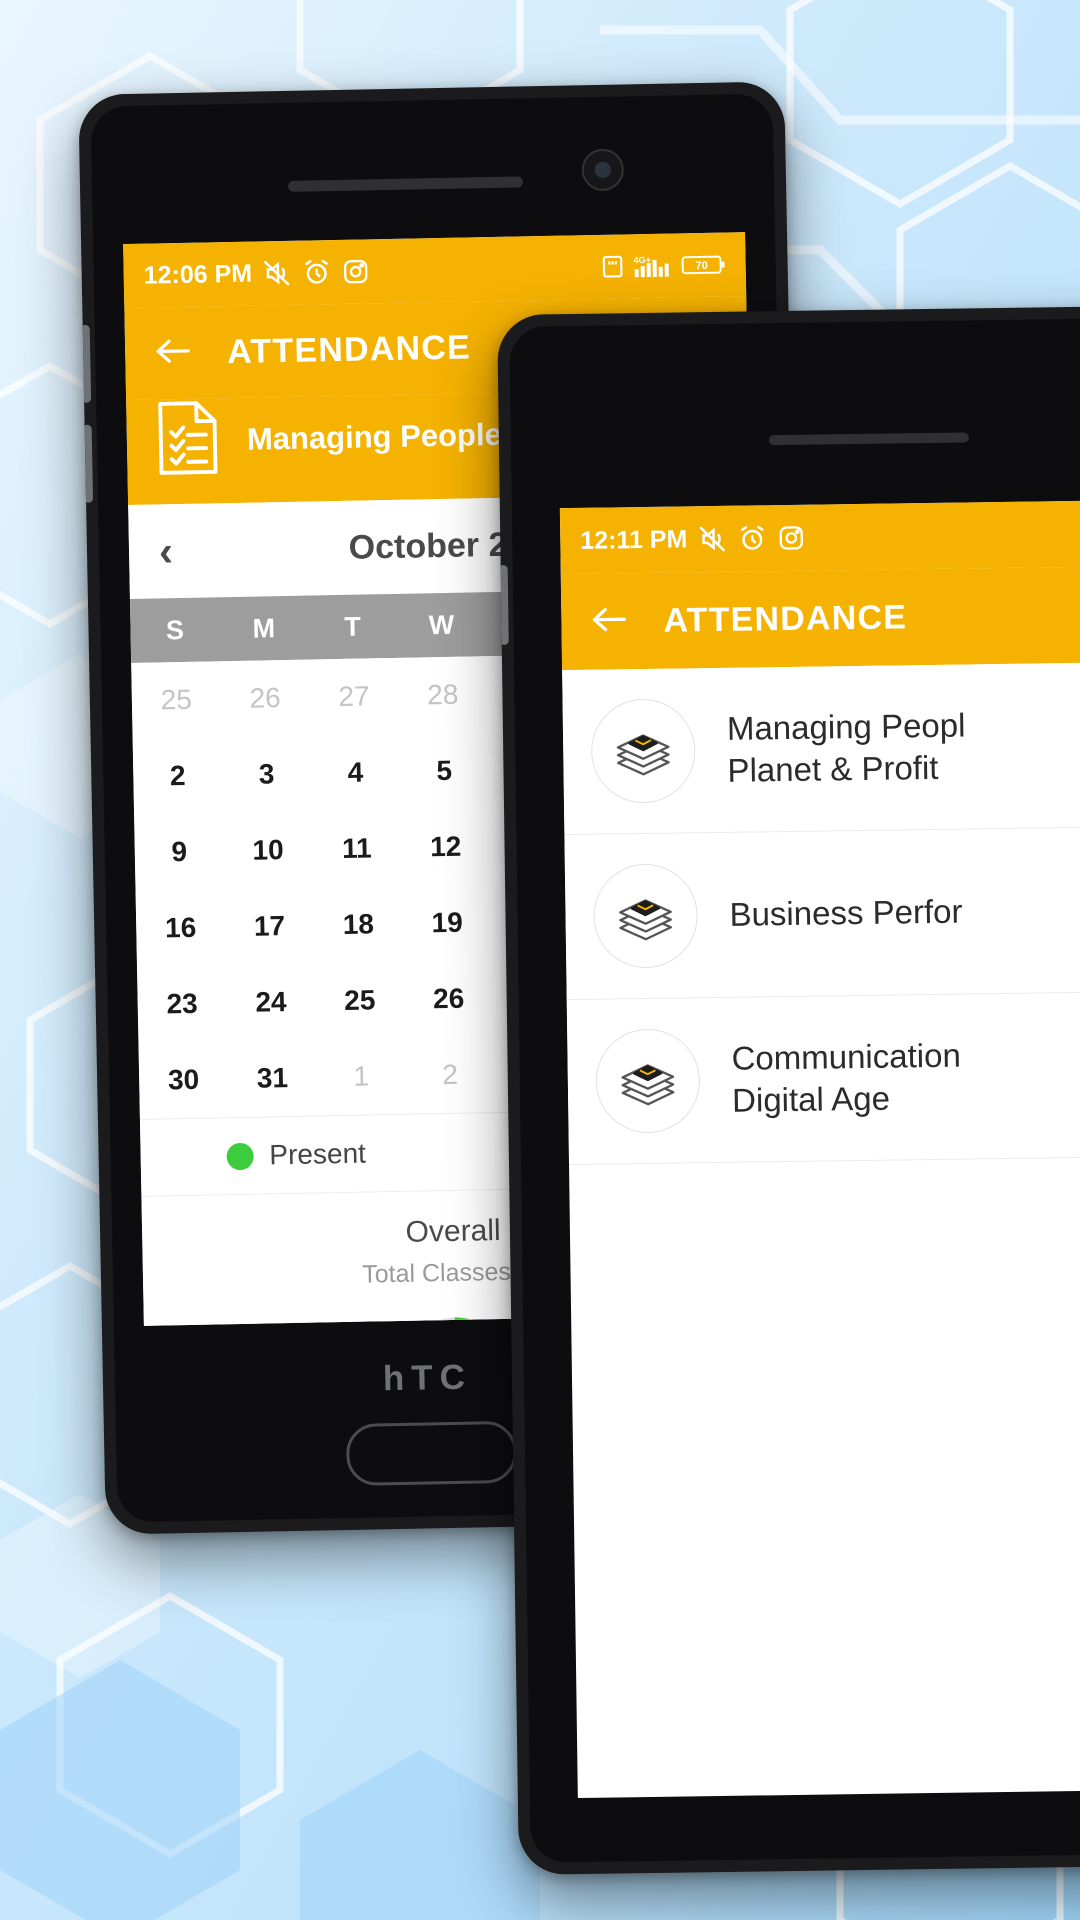  I want to click on calendar-day-cell: 1, so click(361, 1077).